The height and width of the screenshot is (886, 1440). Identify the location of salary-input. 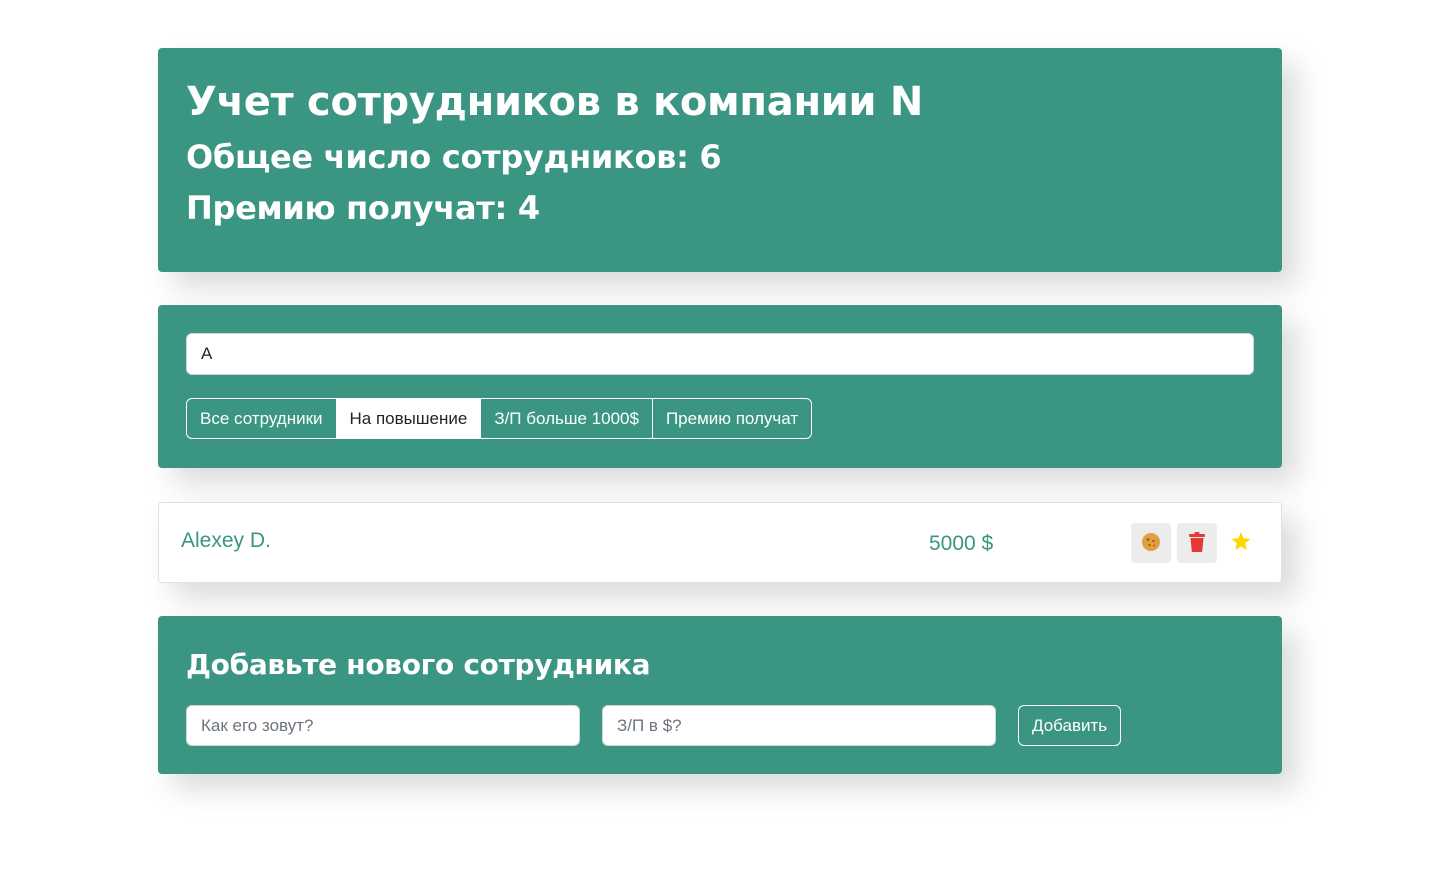
(799, 725).